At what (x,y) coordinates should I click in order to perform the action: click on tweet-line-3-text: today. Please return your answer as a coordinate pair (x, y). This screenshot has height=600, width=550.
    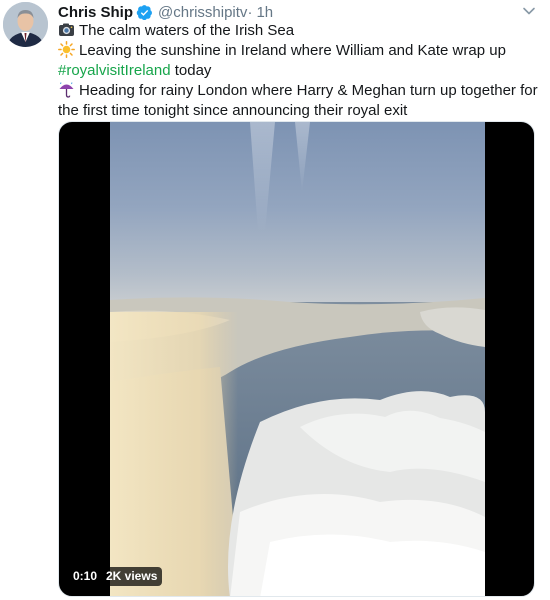
    Looking at the image, I should click on (191, 70).